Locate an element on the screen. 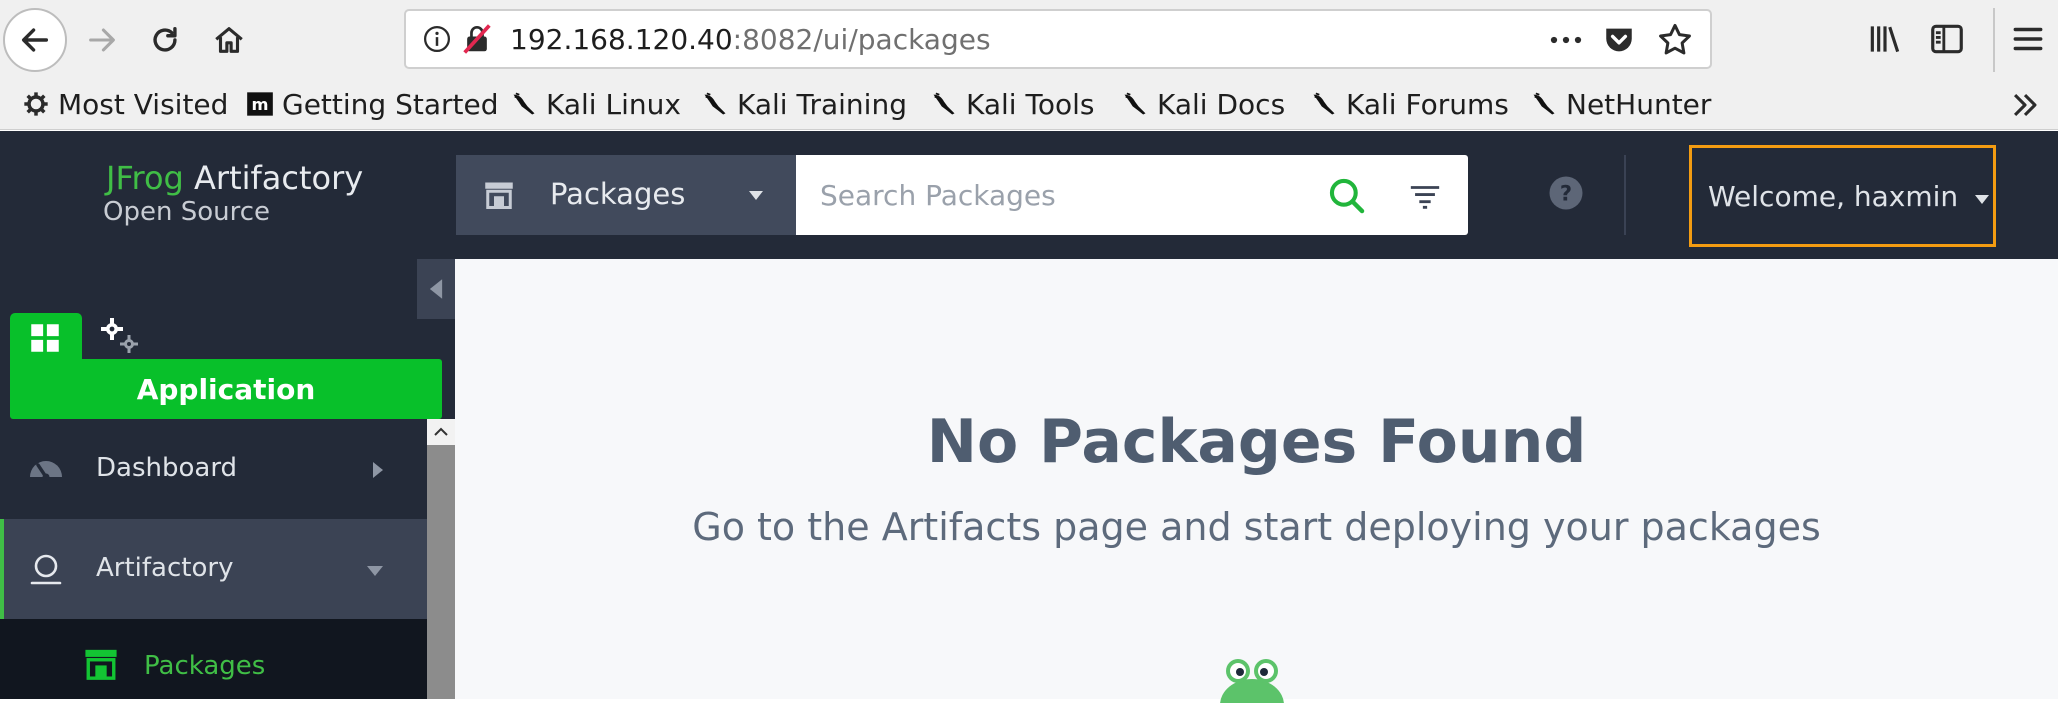 This screenshot has width=2058, height=703. application-banner: Application is located at coordinates (226, 389).